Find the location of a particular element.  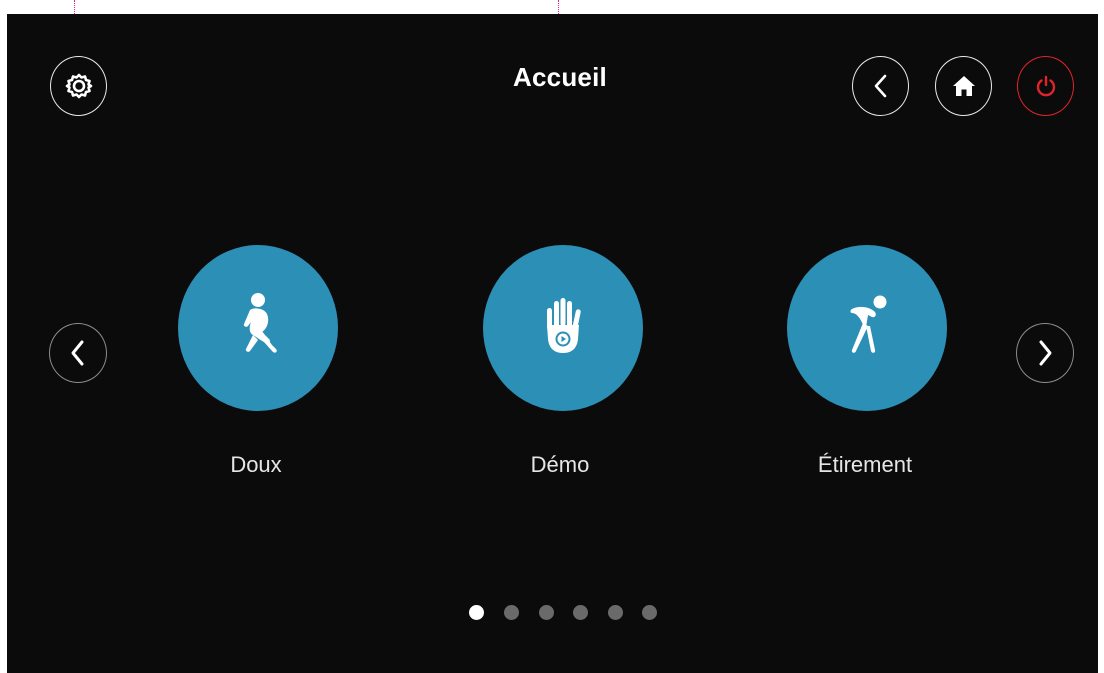

home-button is located at coordinates (963, 86).